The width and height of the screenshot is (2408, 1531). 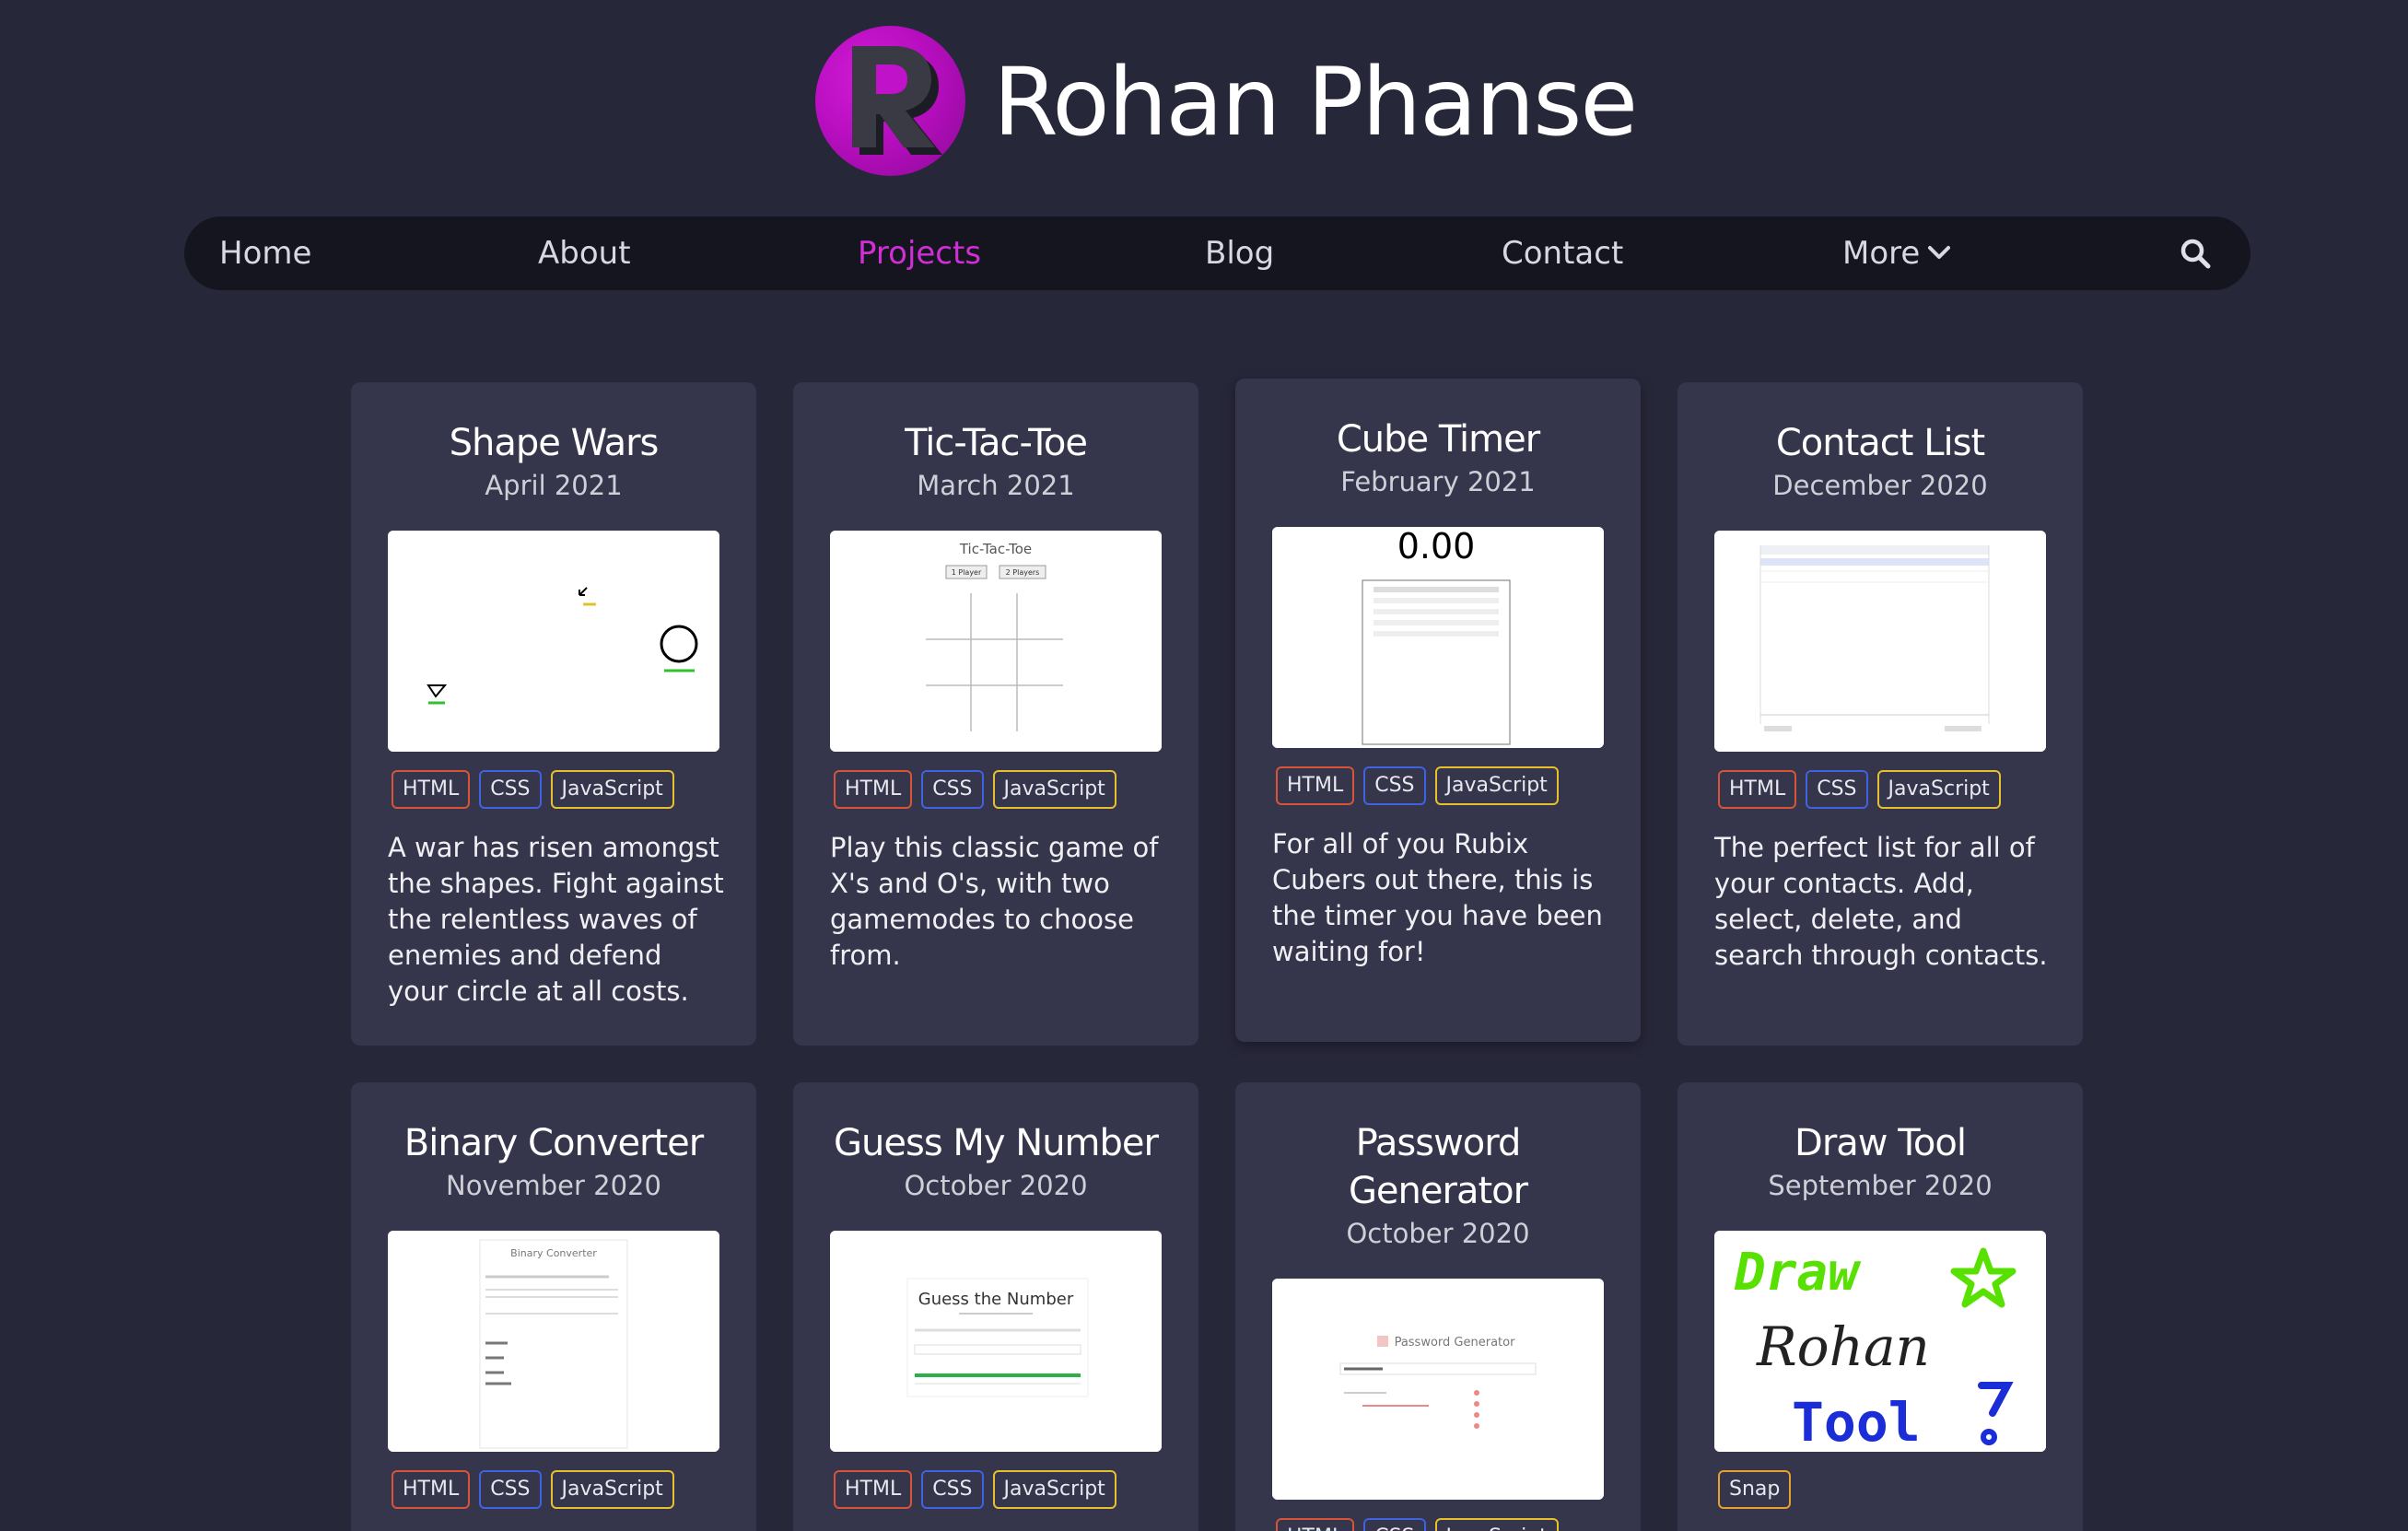 I want to click on shape-wars-preview, so click(x=554, y=641).